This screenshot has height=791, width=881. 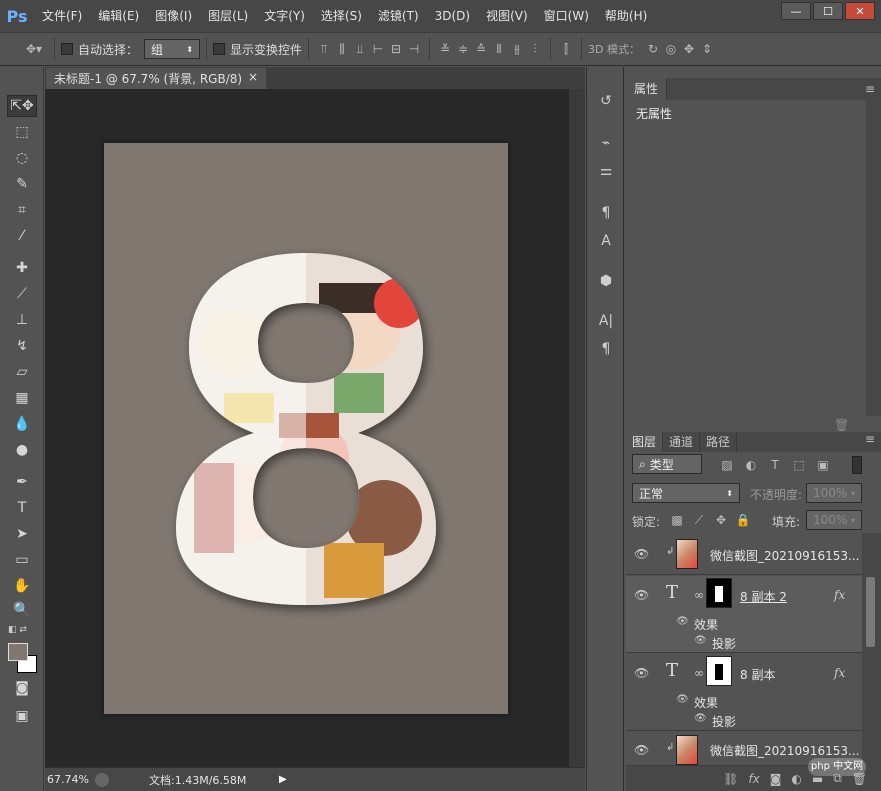 What do you see at coordinates (753, 779) in the screenshot?
I see `add-style-icon: fx` at bounding box center [753, 779].